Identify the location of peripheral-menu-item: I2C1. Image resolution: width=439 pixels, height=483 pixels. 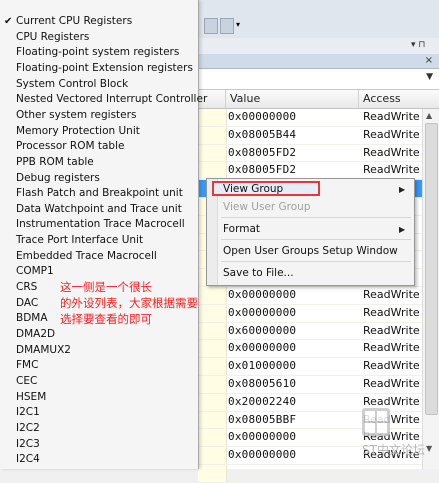
(98, 412).